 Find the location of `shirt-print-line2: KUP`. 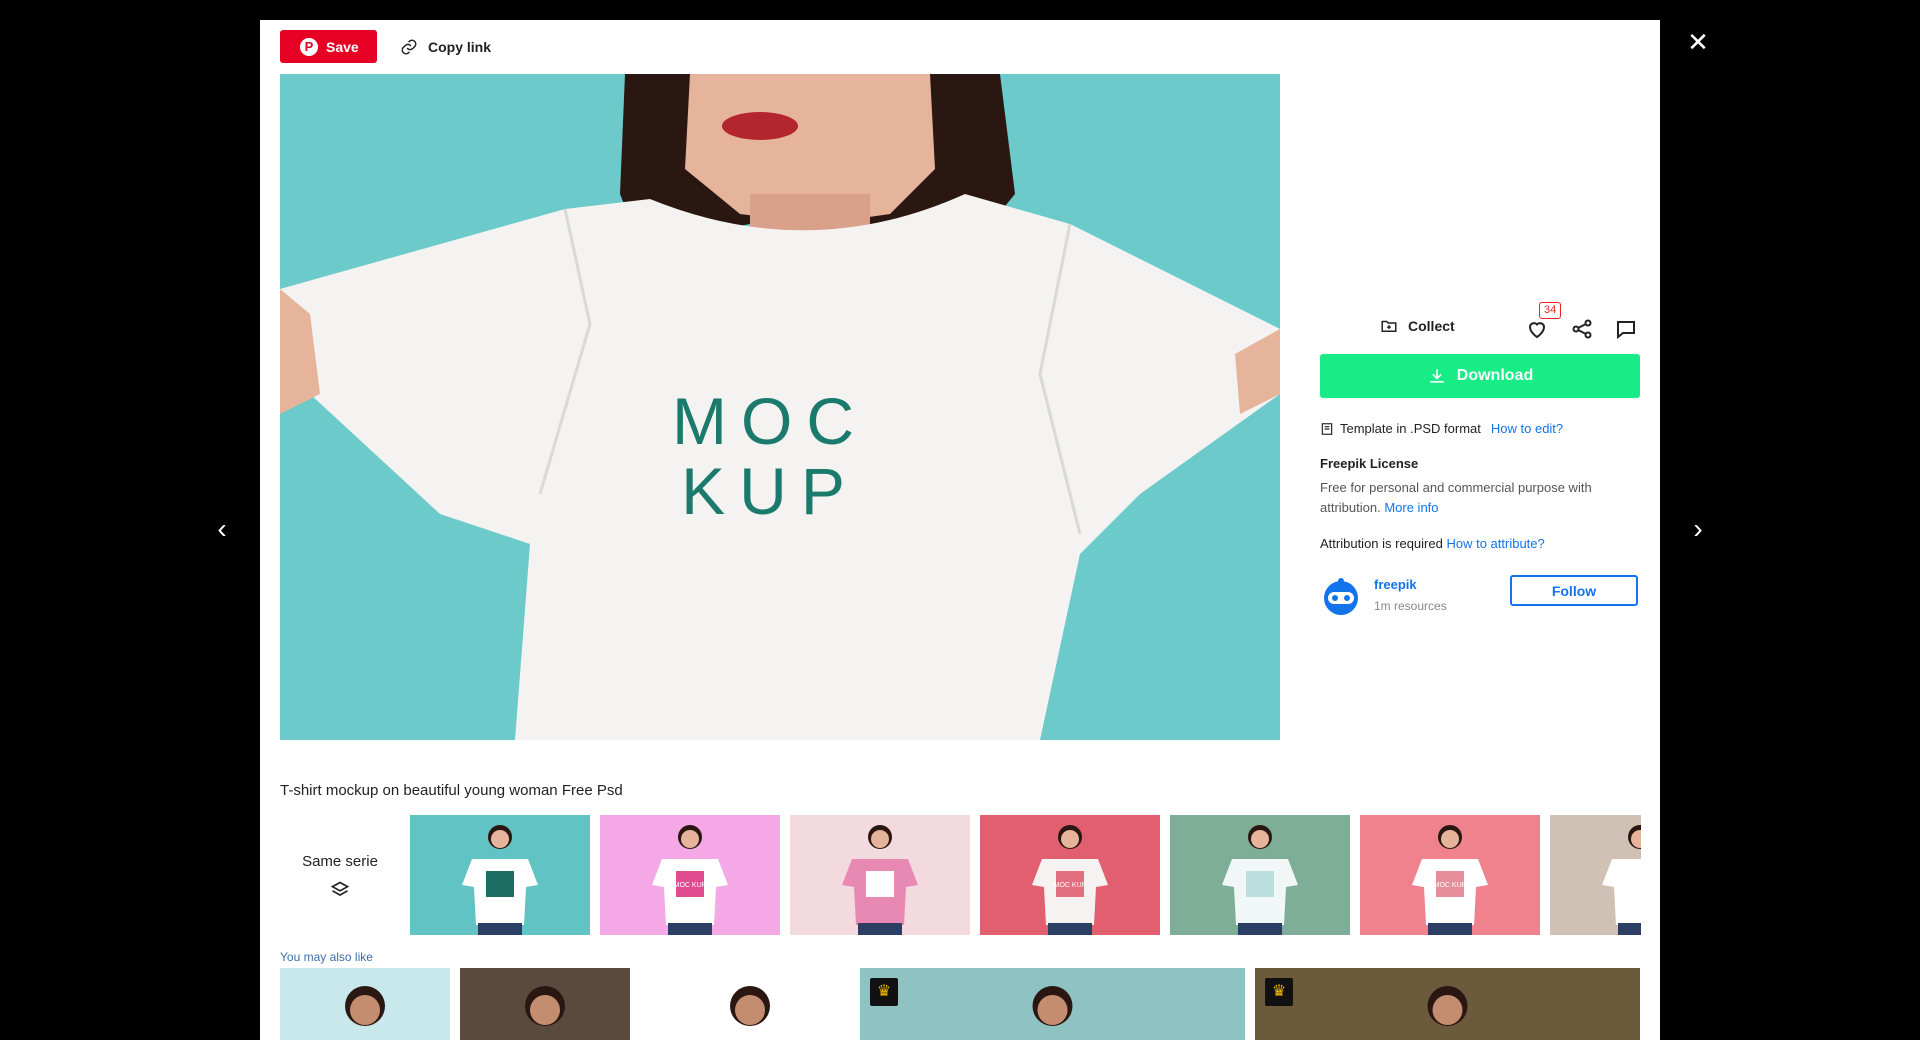

shirt-print-line2: KUP is located at coordinates (770, 491).